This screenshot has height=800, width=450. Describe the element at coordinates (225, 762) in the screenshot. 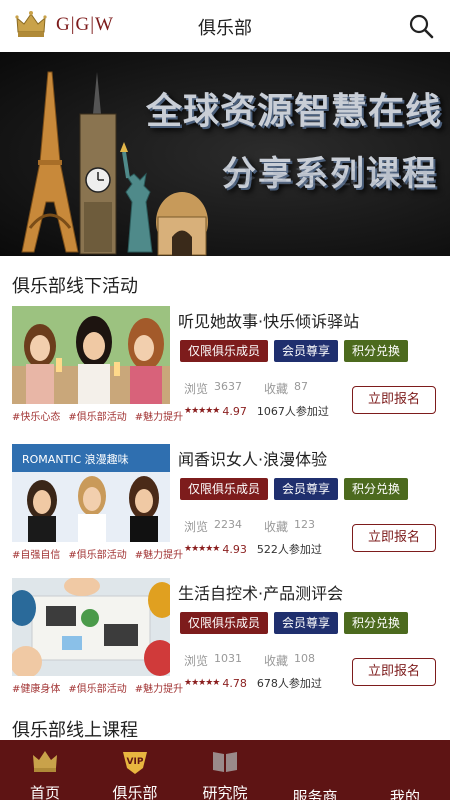

I see `book-icon` at that location.